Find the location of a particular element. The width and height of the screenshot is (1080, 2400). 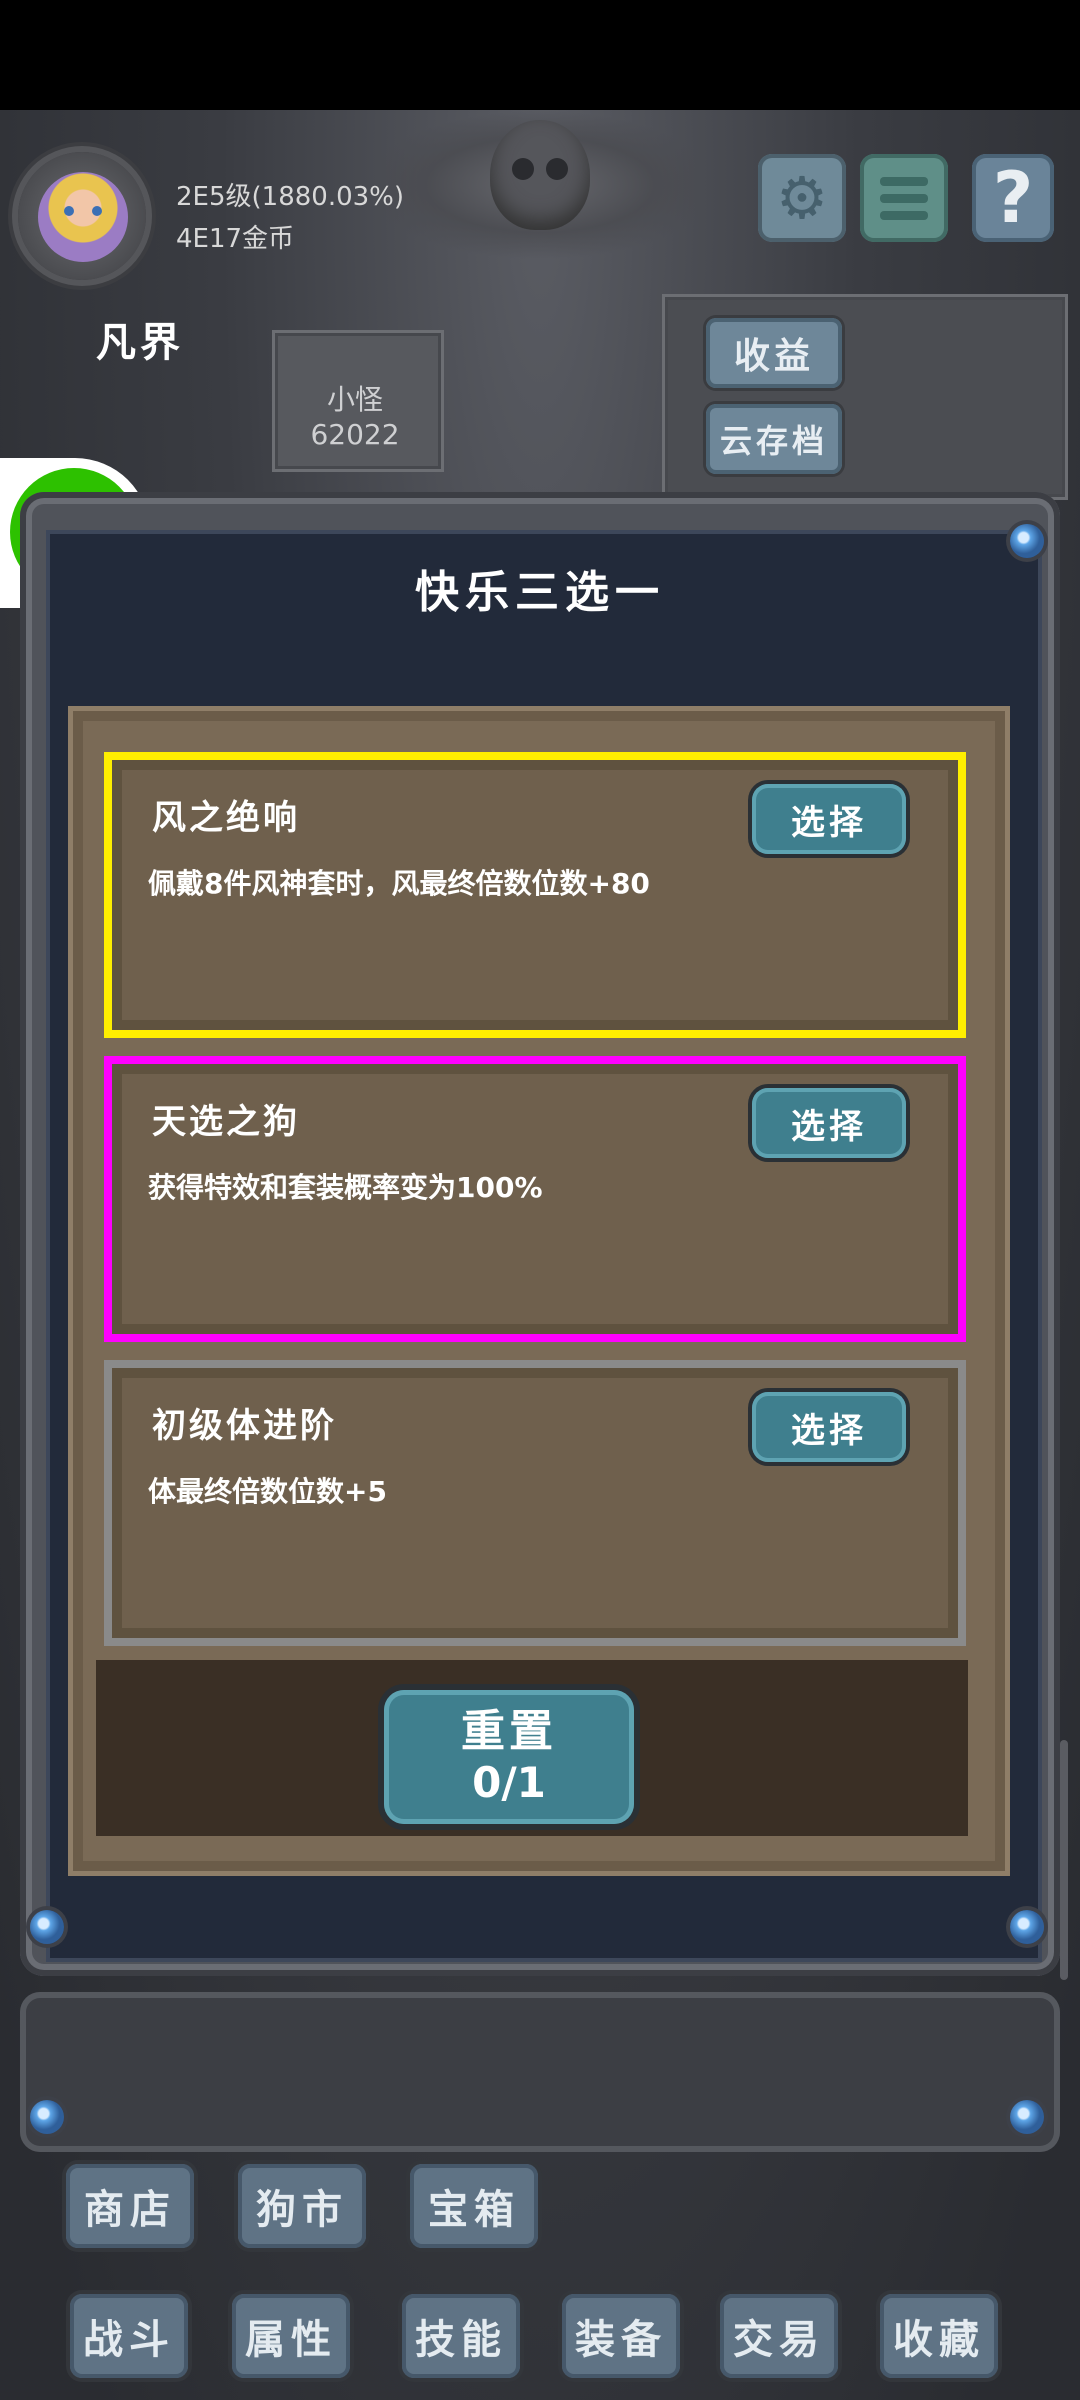

option-title: 天选之狗 is located at coordinates (226, 1122).